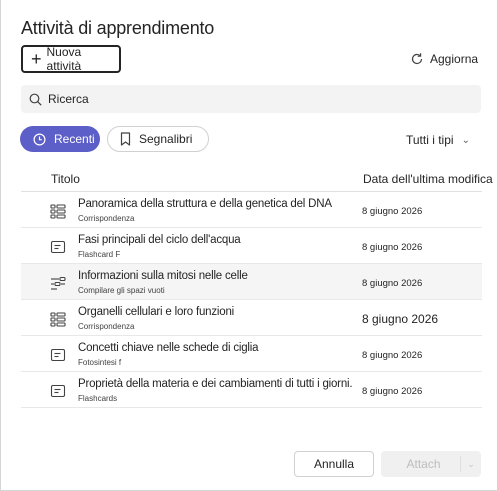  Describe the element at coordinates (454, 59) in the screenshot. I see `refresh-label: Aggiorna` at that location.